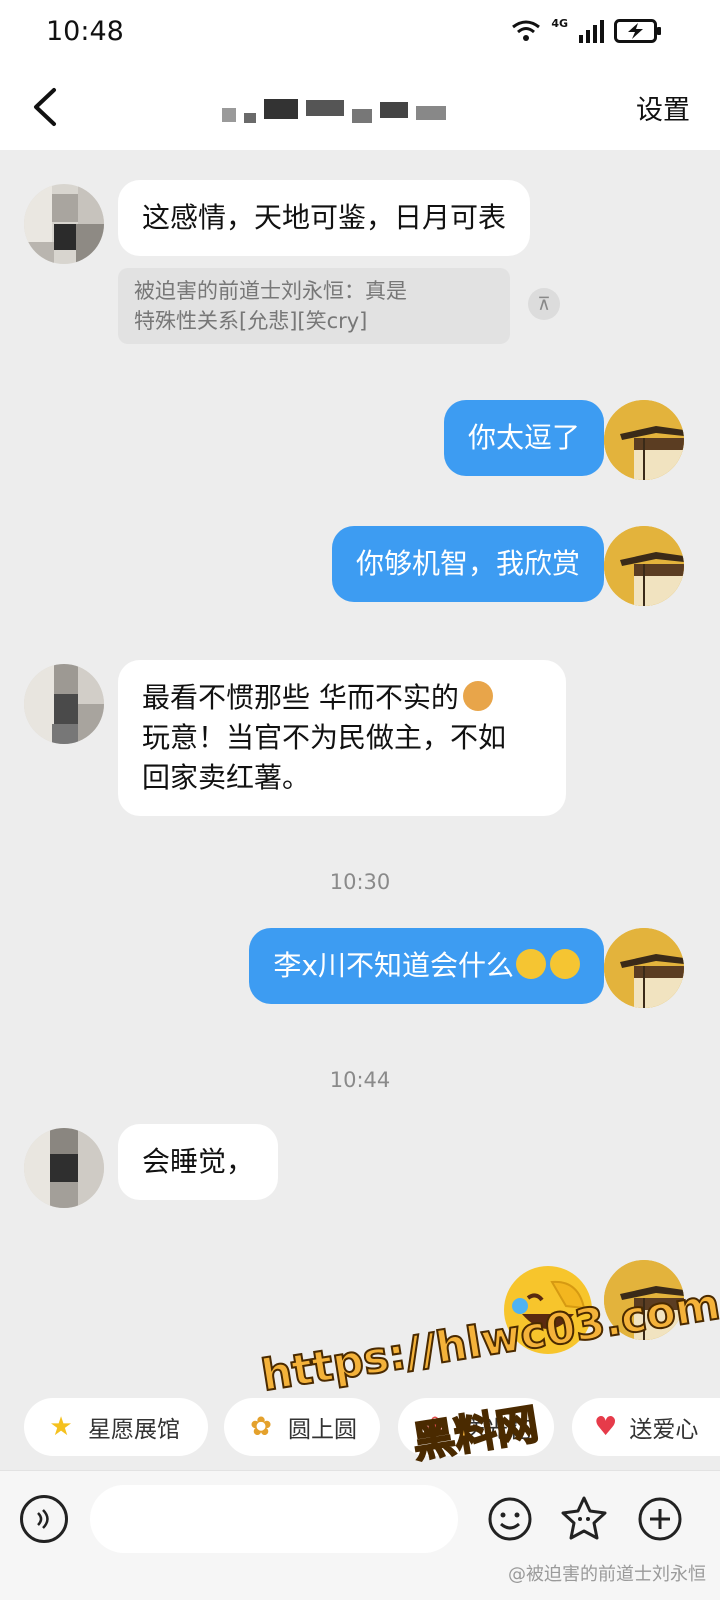 The width and height of the screenshot is (720, 1600). What do you see at coordinates (477, 696) in the screenshot?
I see `dog-emoji-icon` at bounding box center [477, 696].